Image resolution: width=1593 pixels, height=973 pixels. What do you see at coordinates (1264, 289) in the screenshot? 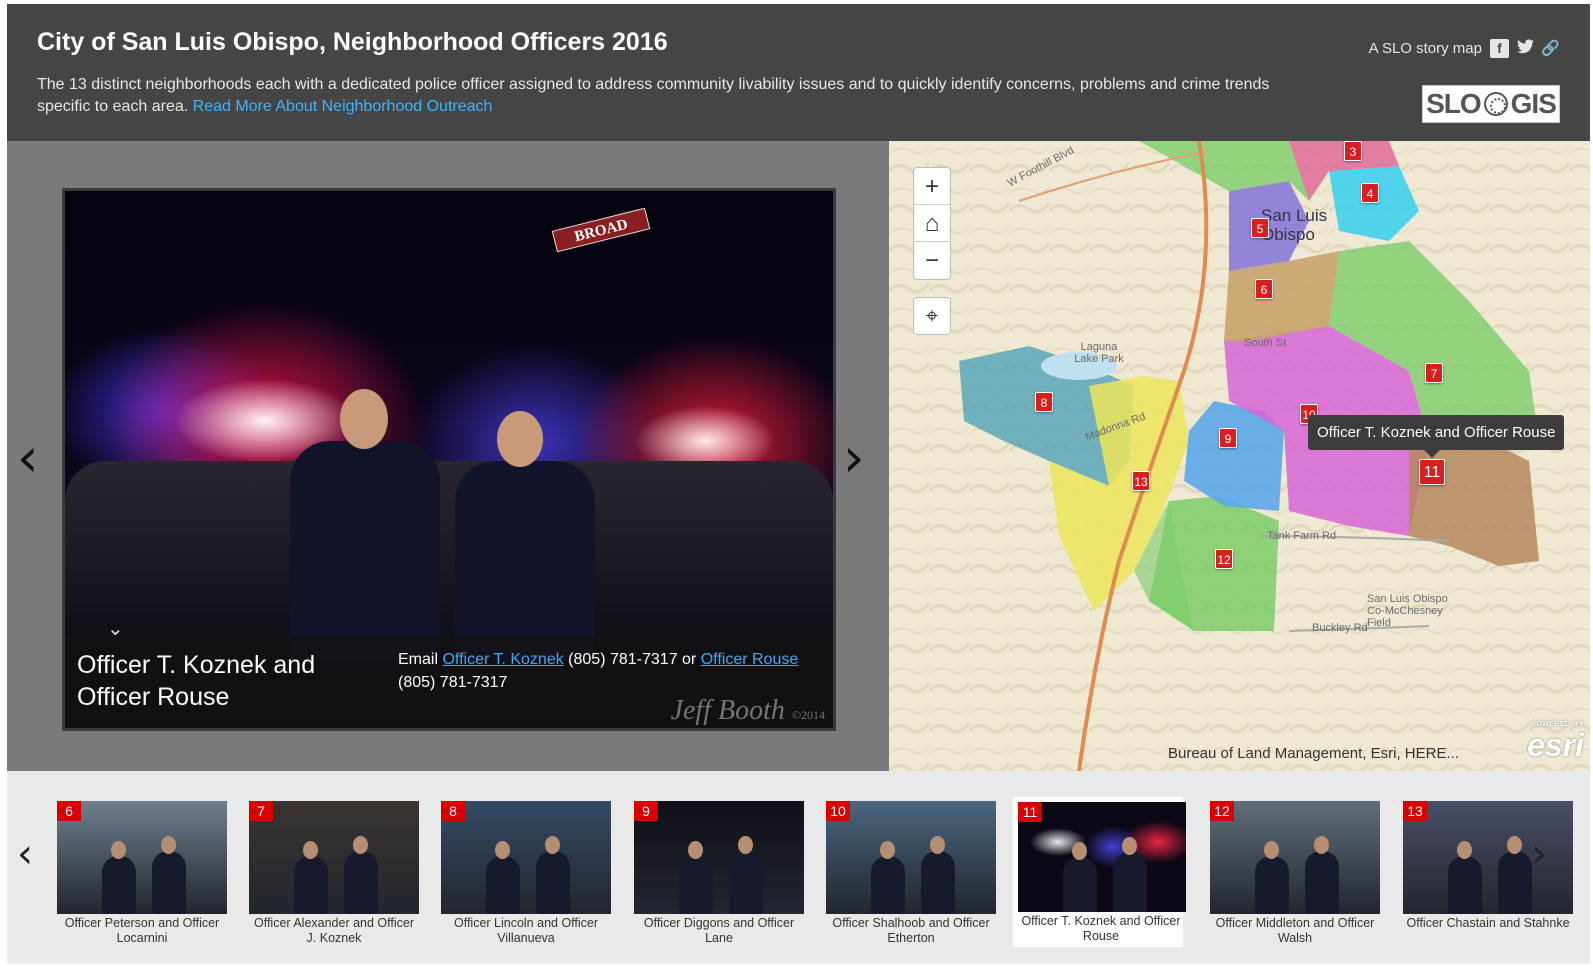
I see `map-marker-6: 6` at bounding box center [1264, 289].